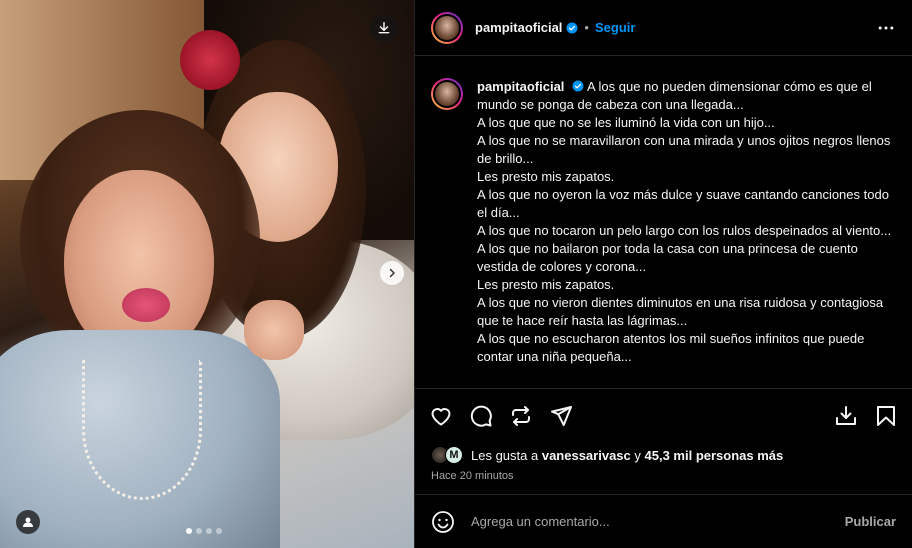 This screenshot has width=912, height=548. What do you see at coordinates (637, 455) in the screenshot?
I see `likes-connector: y` at bounding box center [637, 455].